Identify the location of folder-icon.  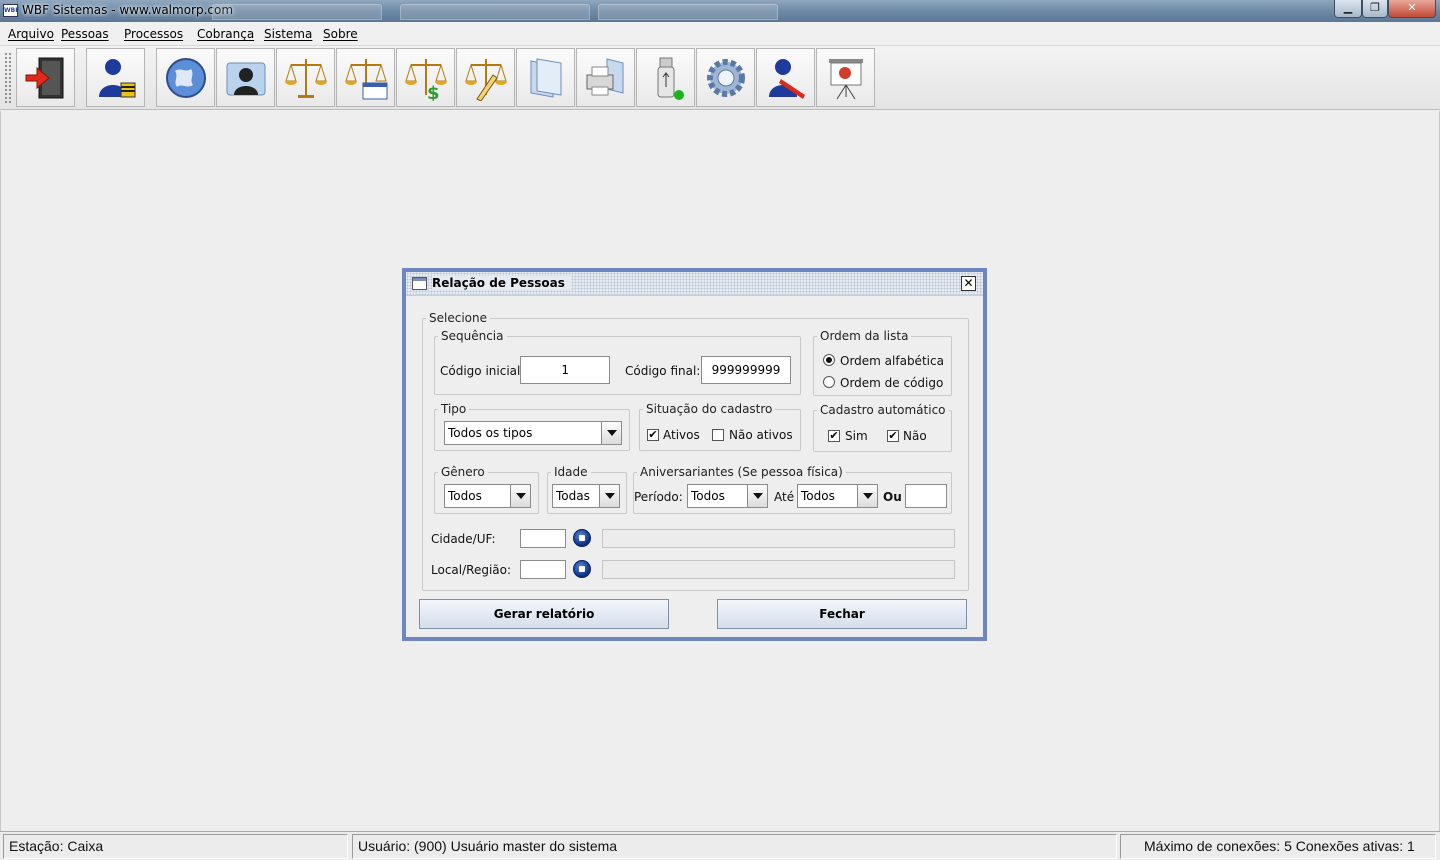
(545, 77).